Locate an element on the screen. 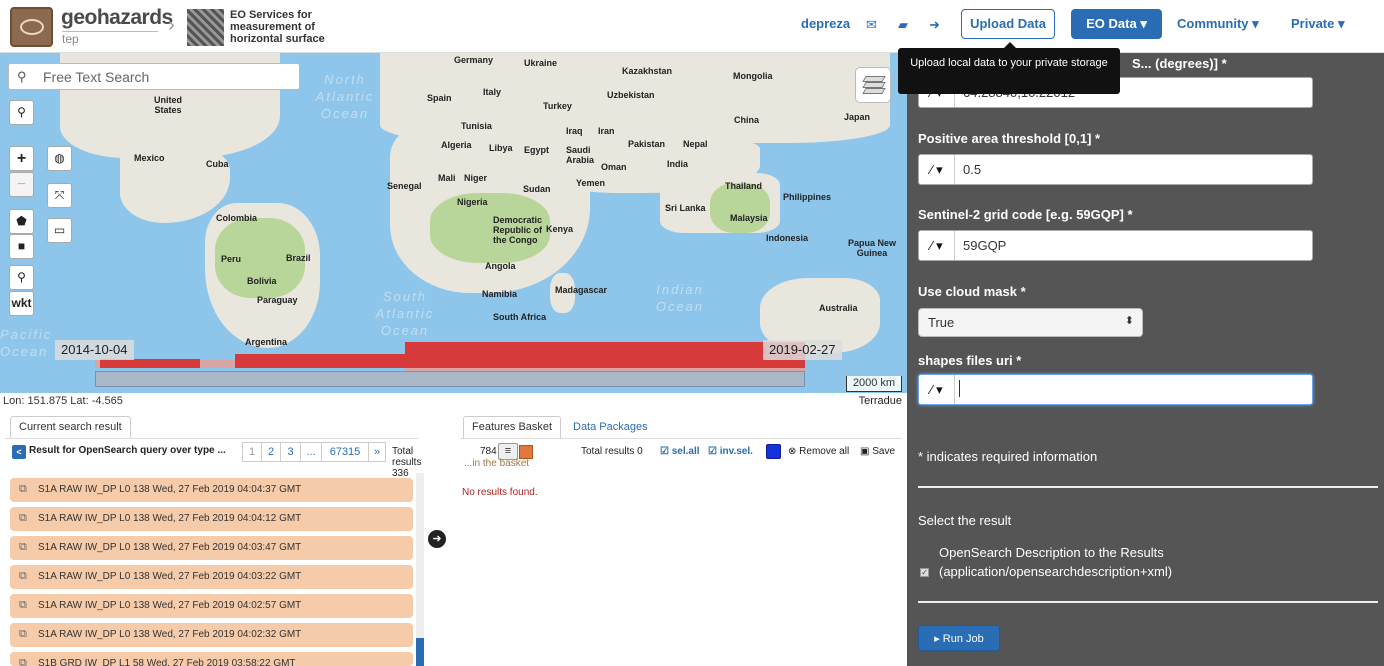  country-label: Namibia is located at coordinates (500, 294).